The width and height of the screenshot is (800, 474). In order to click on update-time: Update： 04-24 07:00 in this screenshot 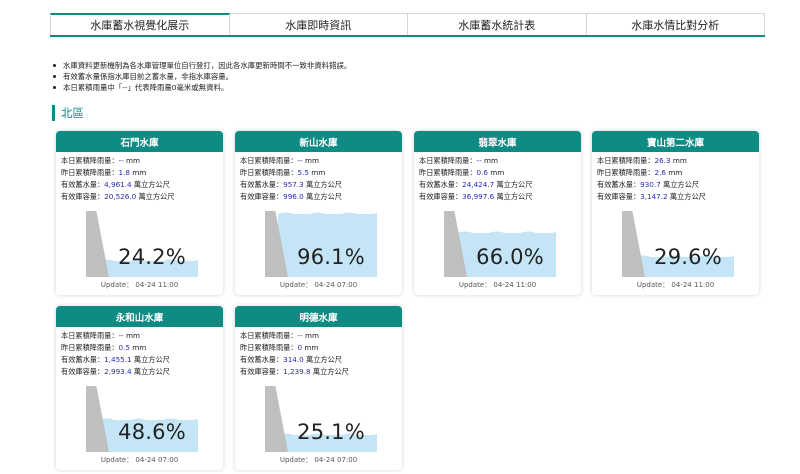, I will do `click(139, 460)`.